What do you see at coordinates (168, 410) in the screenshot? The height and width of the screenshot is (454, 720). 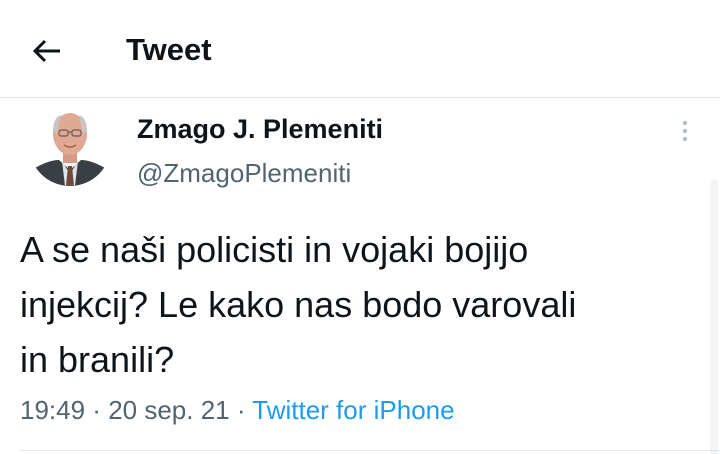 I see `tweet-date: 20 sep. 21` at bounding box center [168, 410].